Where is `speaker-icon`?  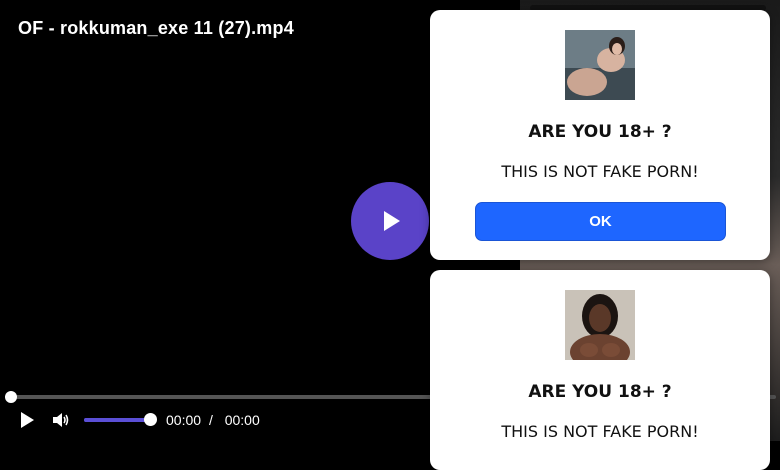
speaker-icon is located at coordinates (61, 420).